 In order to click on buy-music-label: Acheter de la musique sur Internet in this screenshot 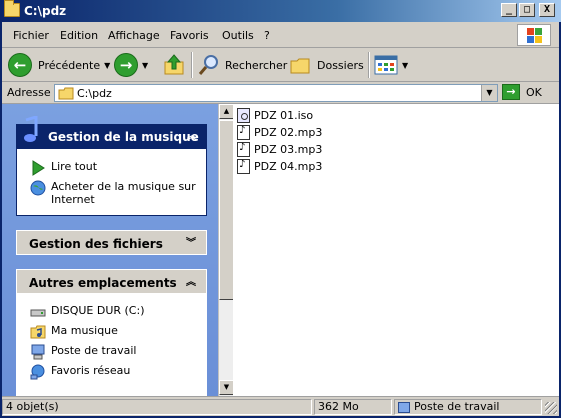, I will do `click(123, 193)`.